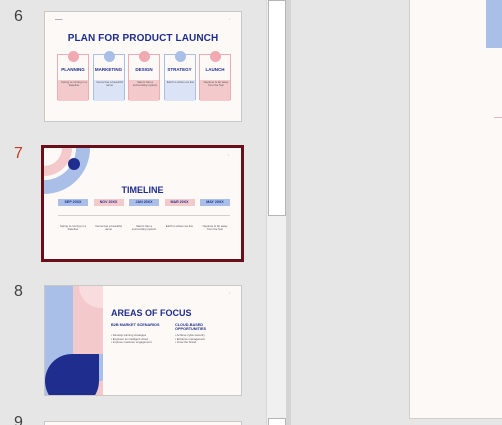  I want to click on timeline-month: MAY 20XX, so click(215, 202).